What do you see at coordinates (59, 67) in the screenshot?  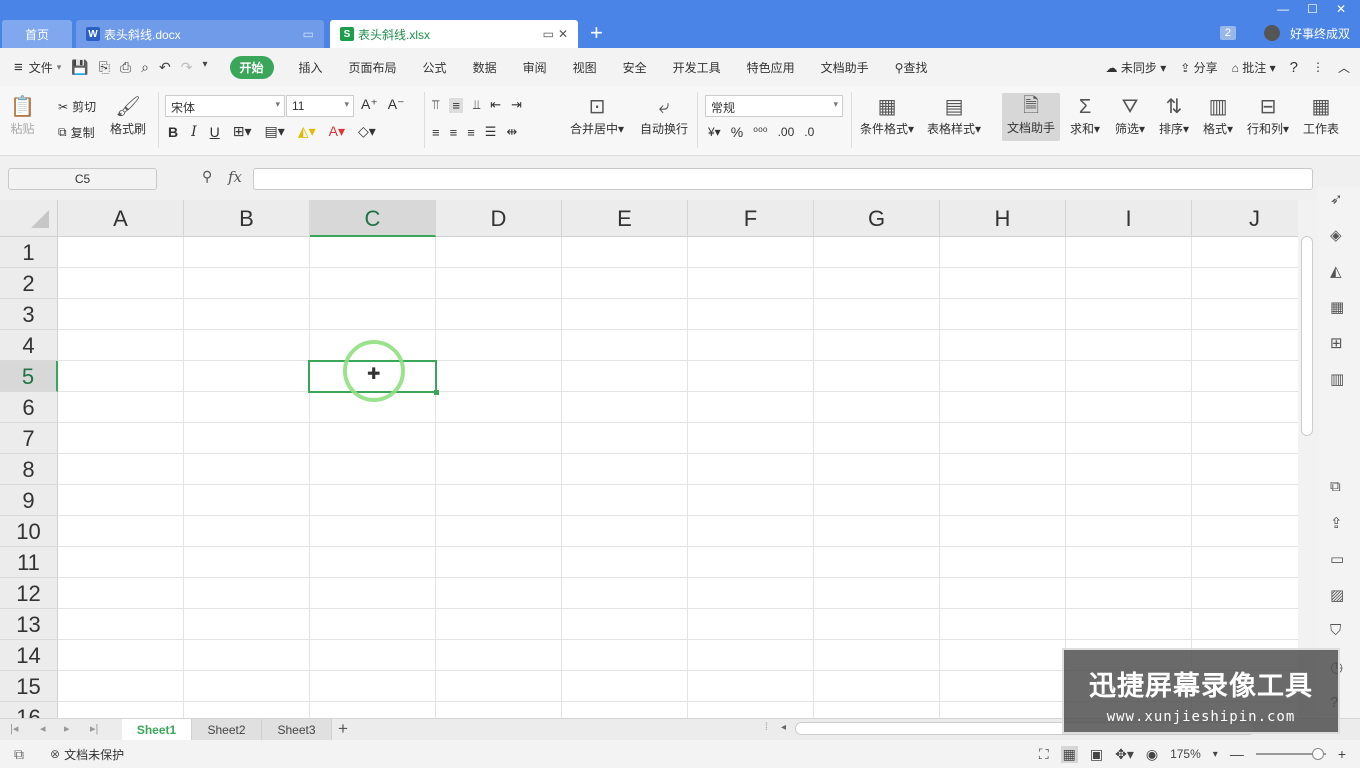 I see `chevron-down-icon: ▾` at bounding box center [59, 67].